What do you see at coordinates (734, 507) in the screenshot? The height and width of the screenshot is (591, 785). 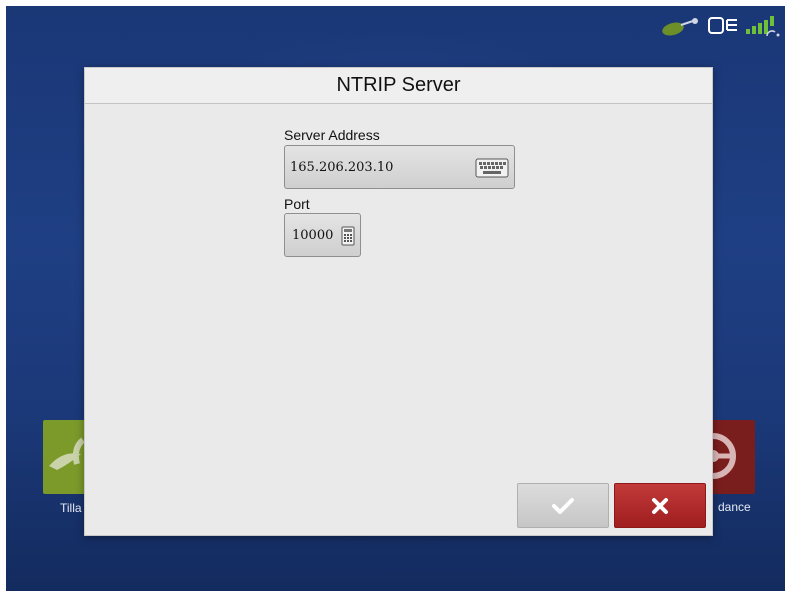 I see `guidance-tile-label: dance` at bounding box center [734, 507].